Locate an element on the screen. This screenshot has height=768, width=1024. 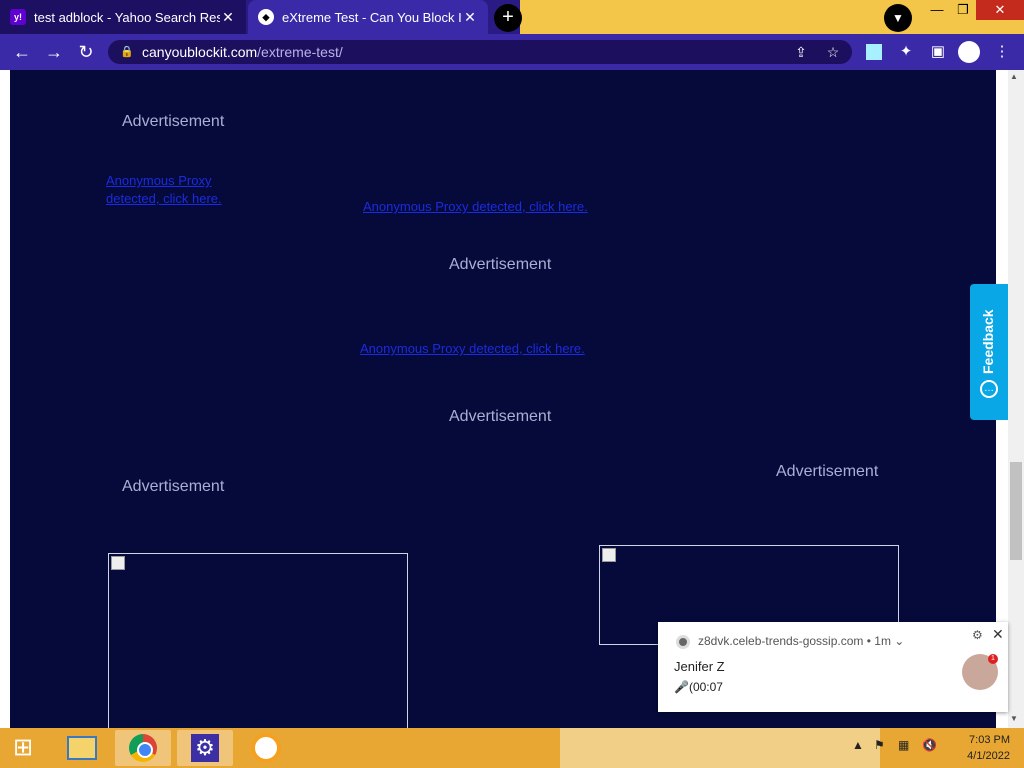
yahoo-icon: y! is located at coordinates (18, 17).